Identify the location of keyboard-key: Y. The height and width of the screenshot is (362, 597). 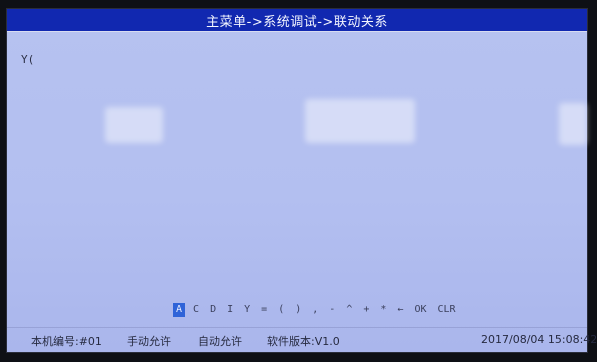
(247, 310).